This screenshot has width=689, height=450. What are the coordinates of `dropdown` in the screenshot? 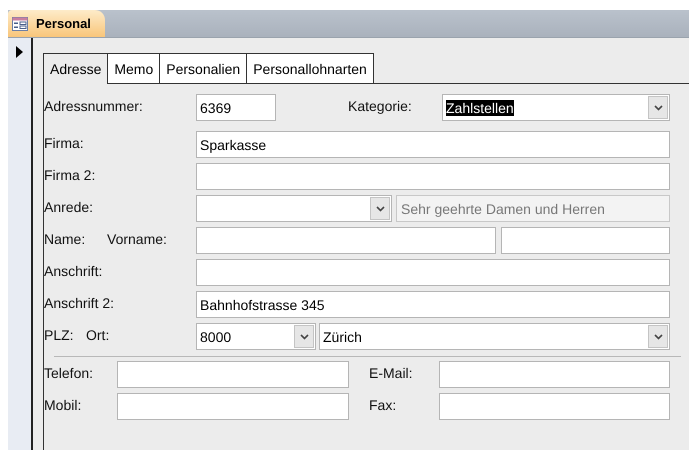 It's located at (294, 208).